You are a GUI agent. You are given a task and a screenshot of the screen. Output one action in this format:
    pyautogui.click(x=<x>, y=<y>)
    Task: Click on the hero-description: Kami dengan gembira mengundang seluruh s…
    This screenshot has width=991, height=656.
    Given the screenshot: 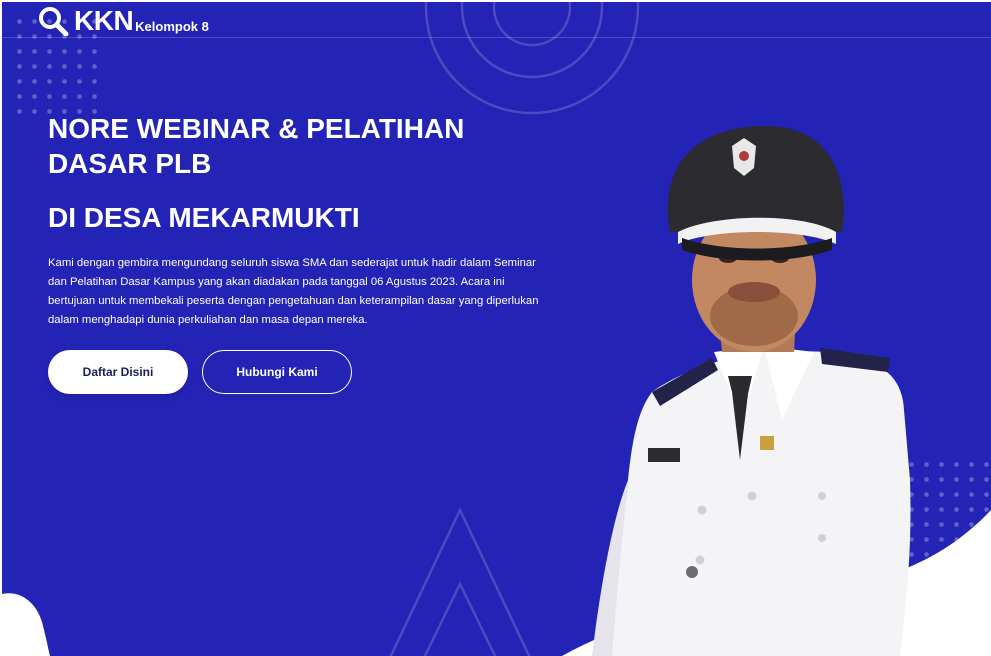 What is the action you would take?
    pyautogui.click(x=293, y=291)
    